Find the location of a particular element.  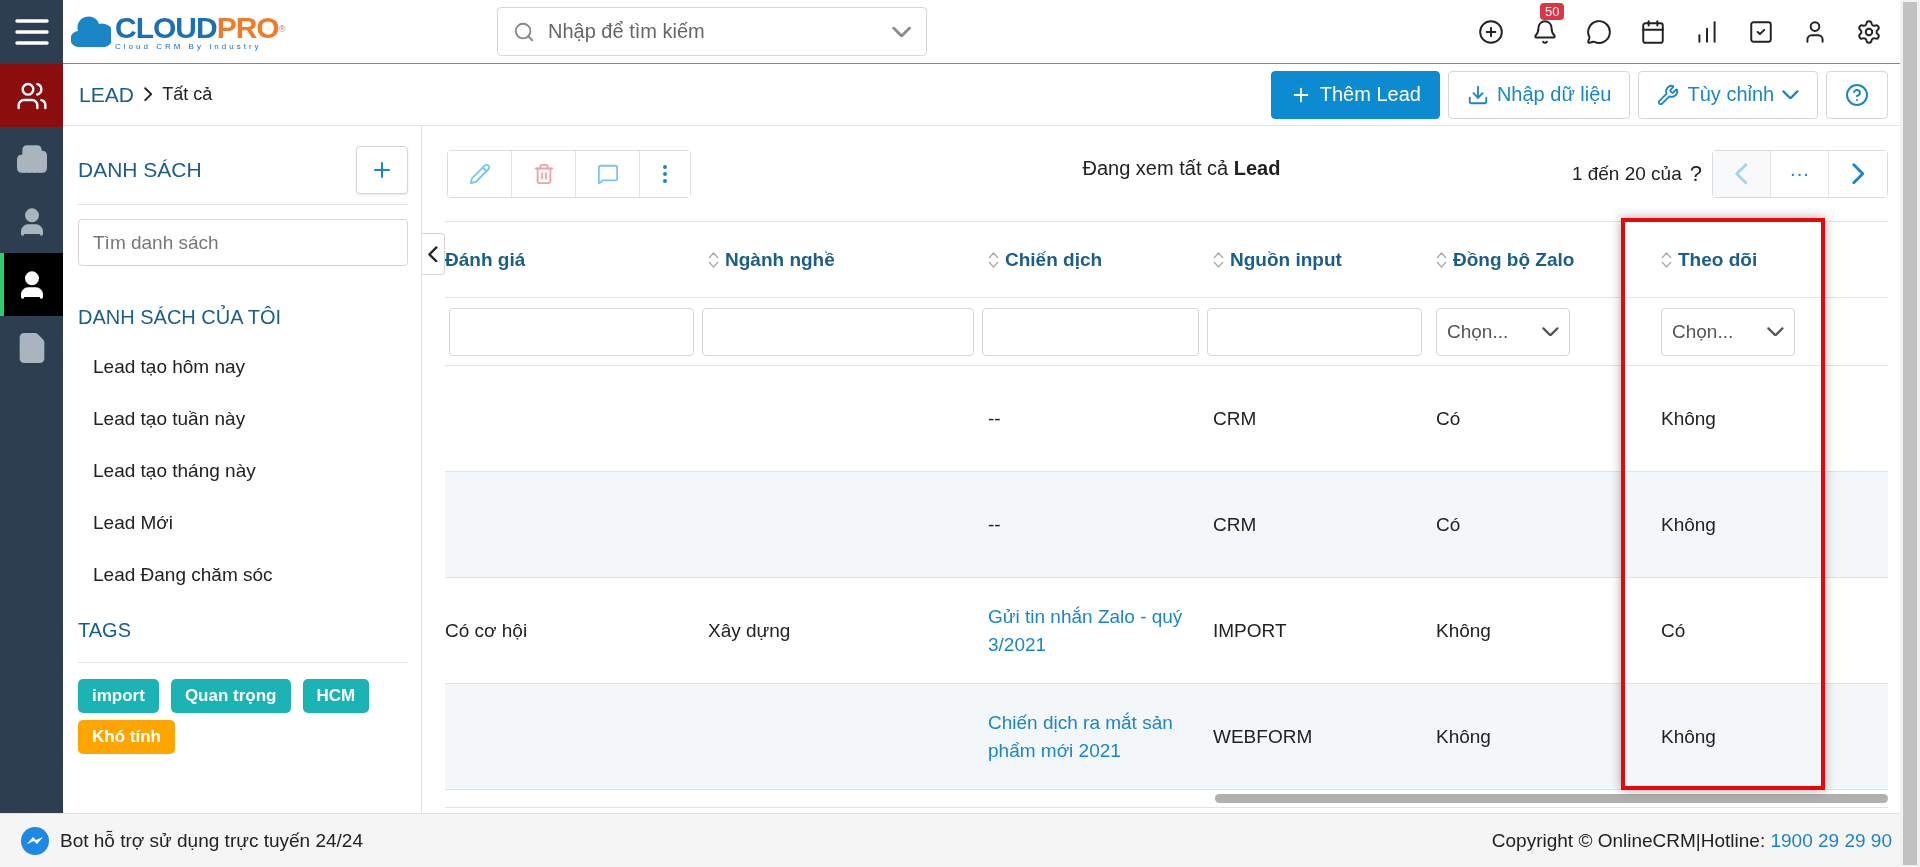

search-field: Nhập để tìm kiếm is located at coordinates (712, 31).